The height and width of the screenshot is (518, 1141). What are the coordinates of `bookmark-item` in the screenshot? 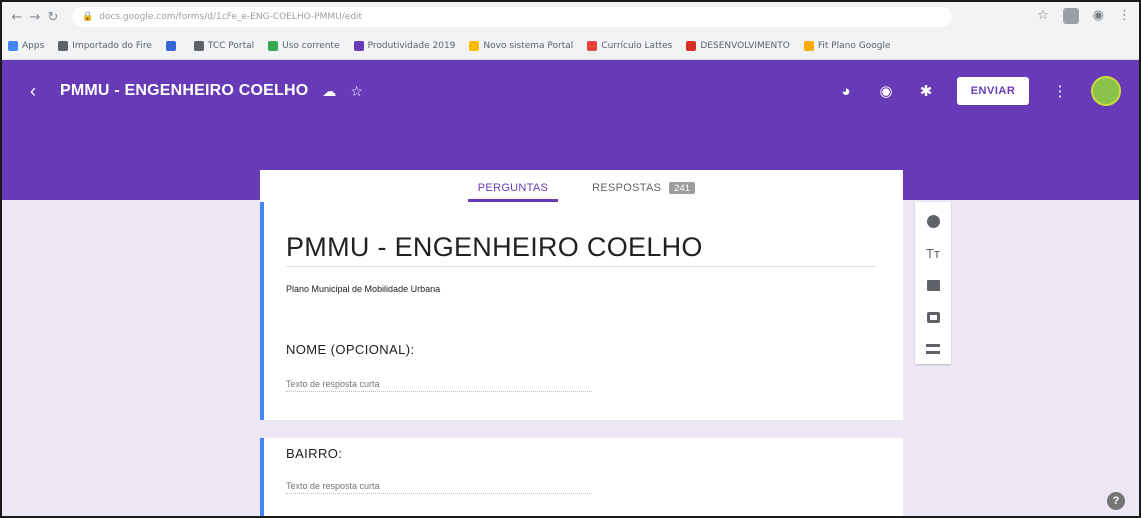 It's located at (172, 45).